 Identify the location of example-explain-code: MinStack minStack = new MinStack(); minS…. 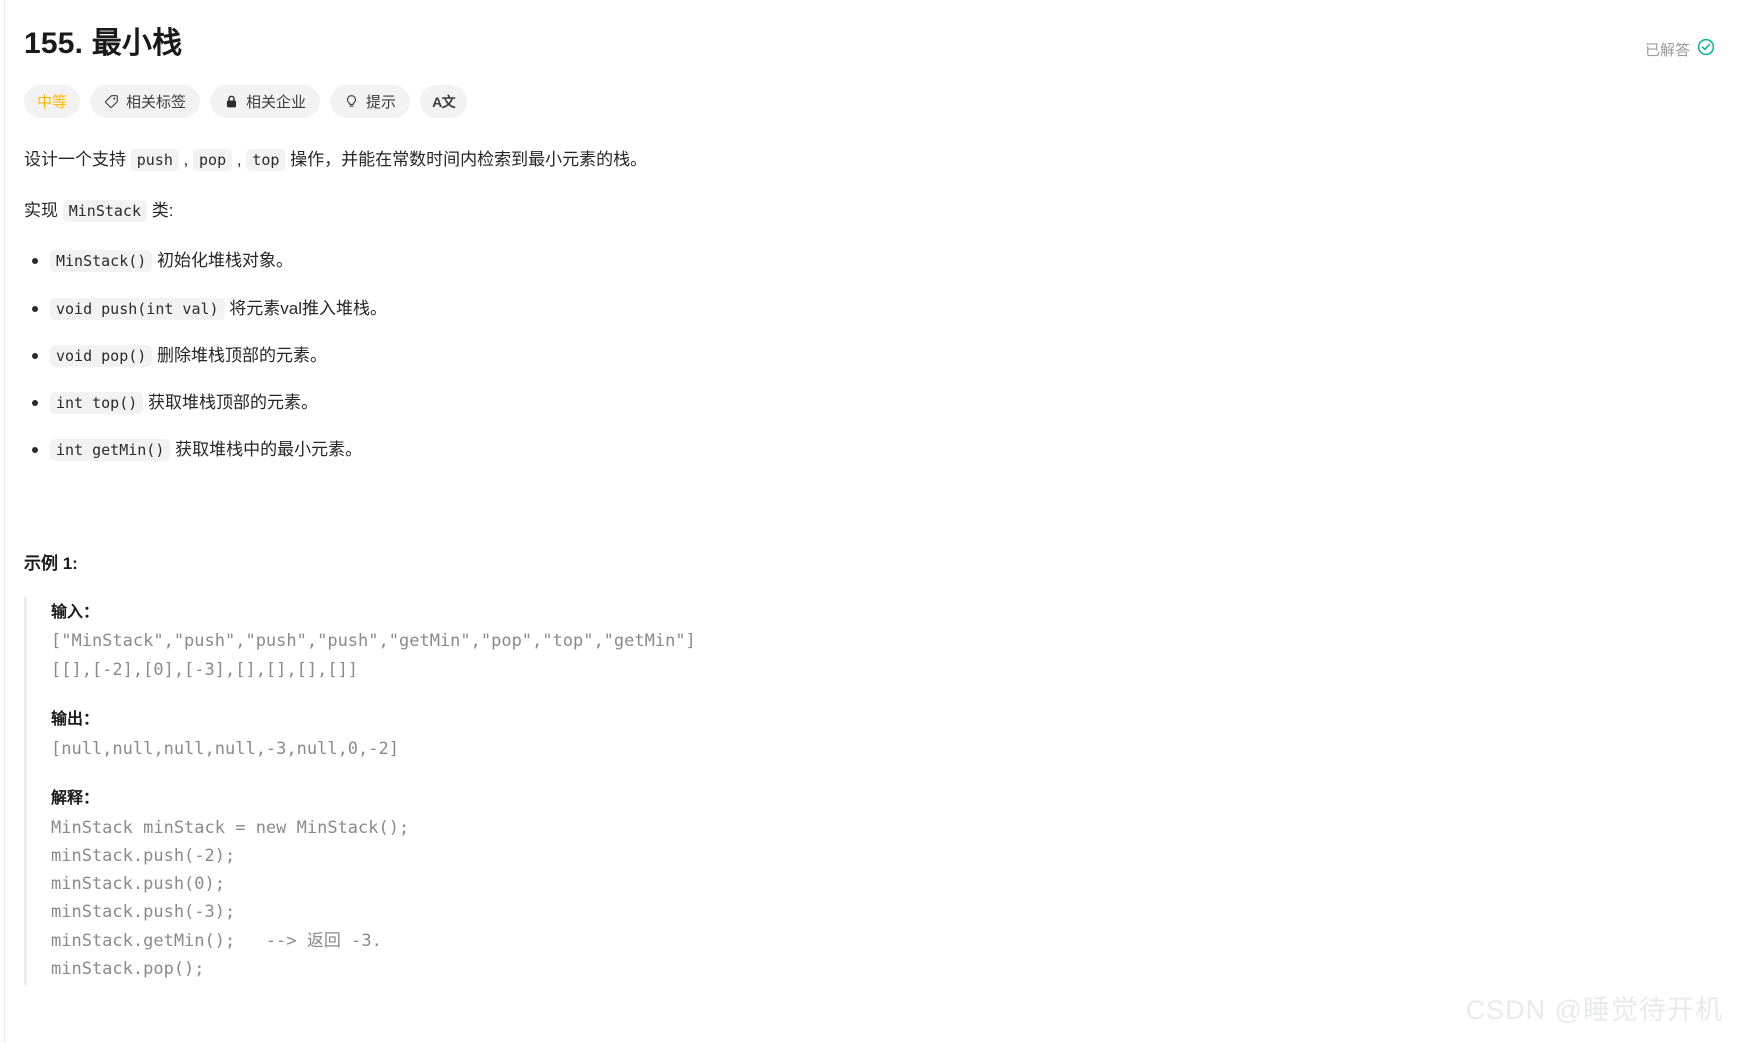
(230, 898).